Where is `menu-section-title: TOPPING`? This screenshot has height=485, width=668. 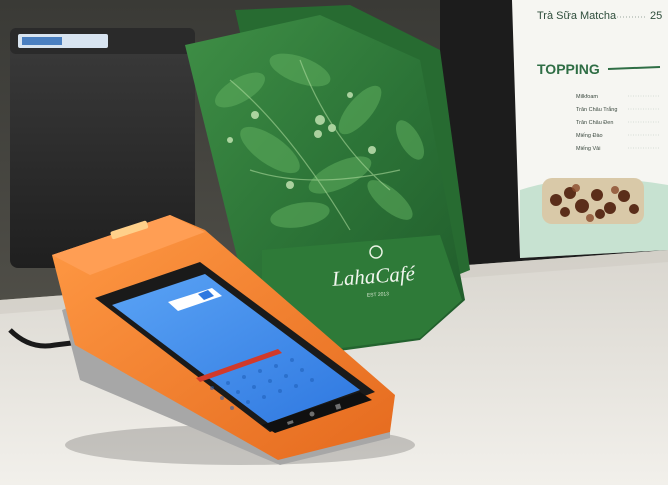 menu-section-title: TOPPING is located at coordinates (568, 69).